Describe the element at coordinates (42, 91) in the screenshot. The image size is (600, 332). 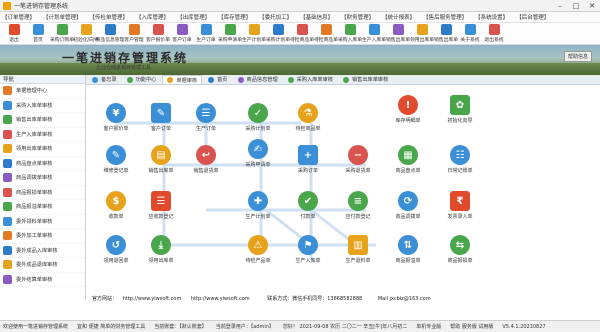
I see `sidebar-item: 单据管理中心` at that location.